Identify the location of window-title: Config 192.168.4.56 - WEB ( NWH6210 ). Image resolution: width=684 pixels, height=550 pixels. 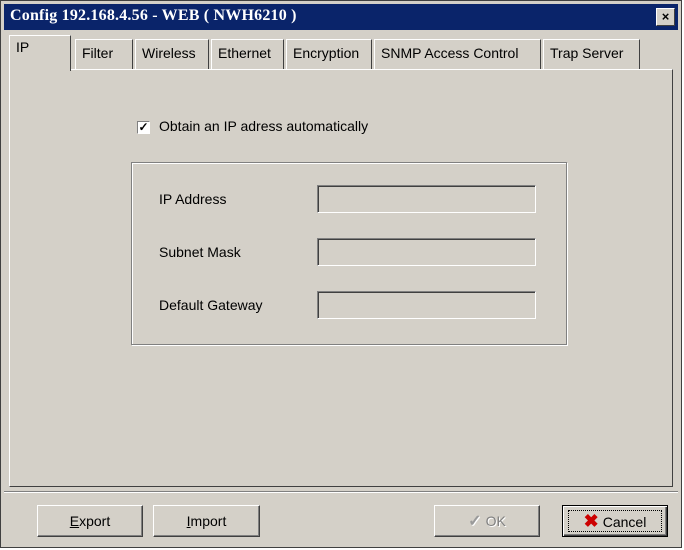
(153, 15).